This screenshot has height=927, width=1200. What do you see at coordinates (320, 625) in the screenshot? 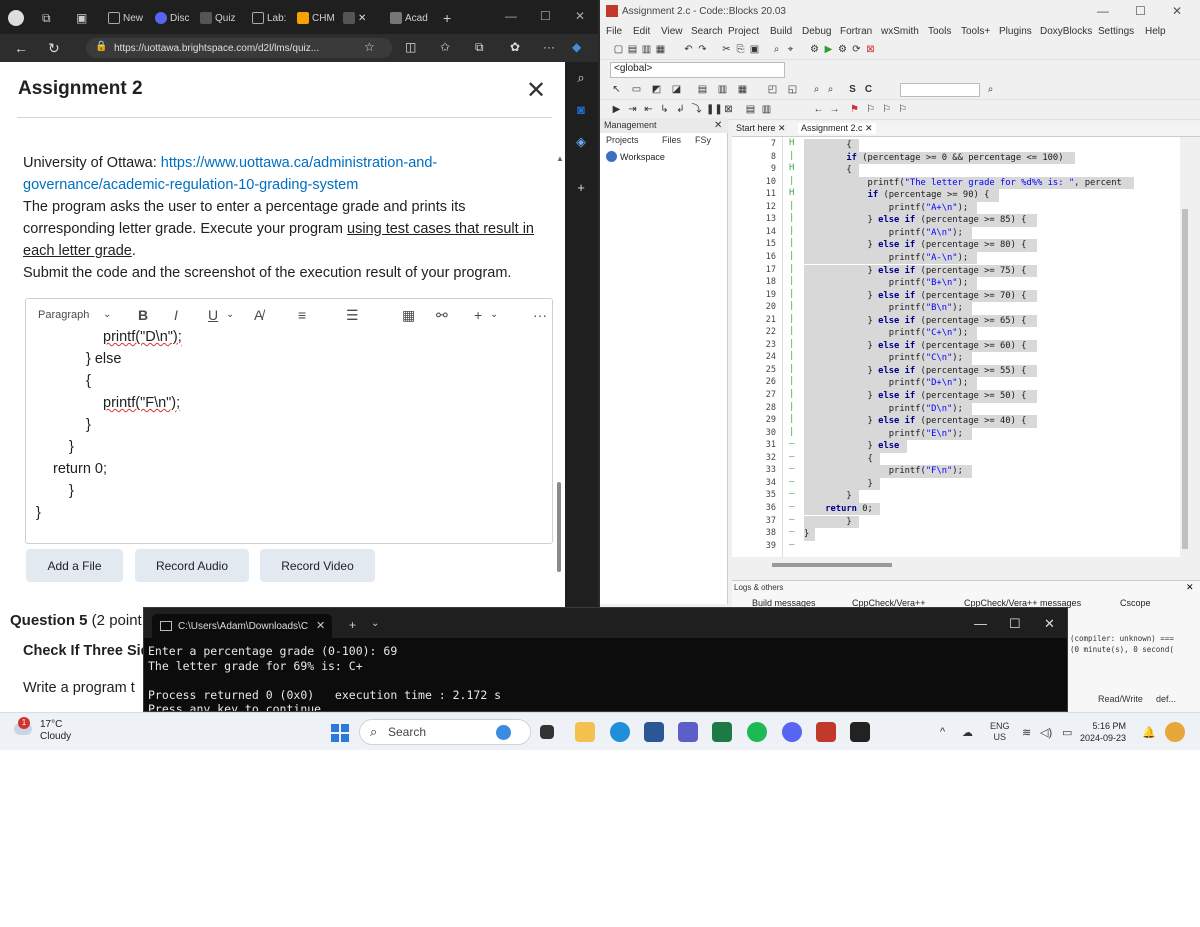
I see `close-tab-icon: ✕` at bounding box center [320, 625].